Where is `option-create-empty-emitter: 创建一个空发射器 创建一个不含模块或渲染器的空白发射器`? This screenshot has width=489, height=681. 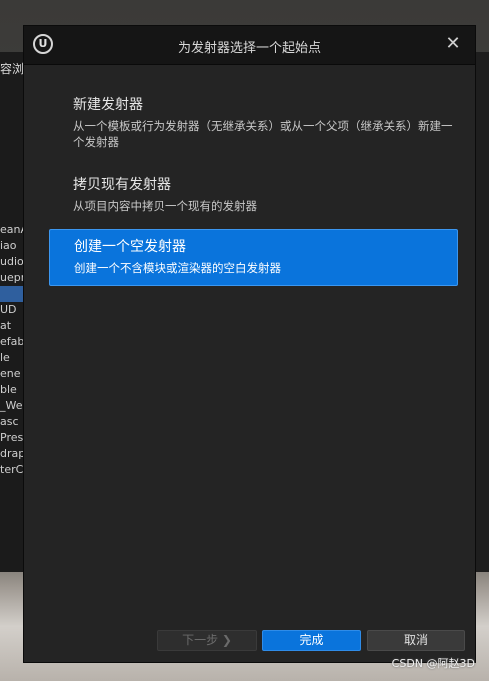 option-create-empty-emitter: 创建一个空发射器 创建一个不含模块或渲染器的空白发射器 is located at coordinates (253, 257).